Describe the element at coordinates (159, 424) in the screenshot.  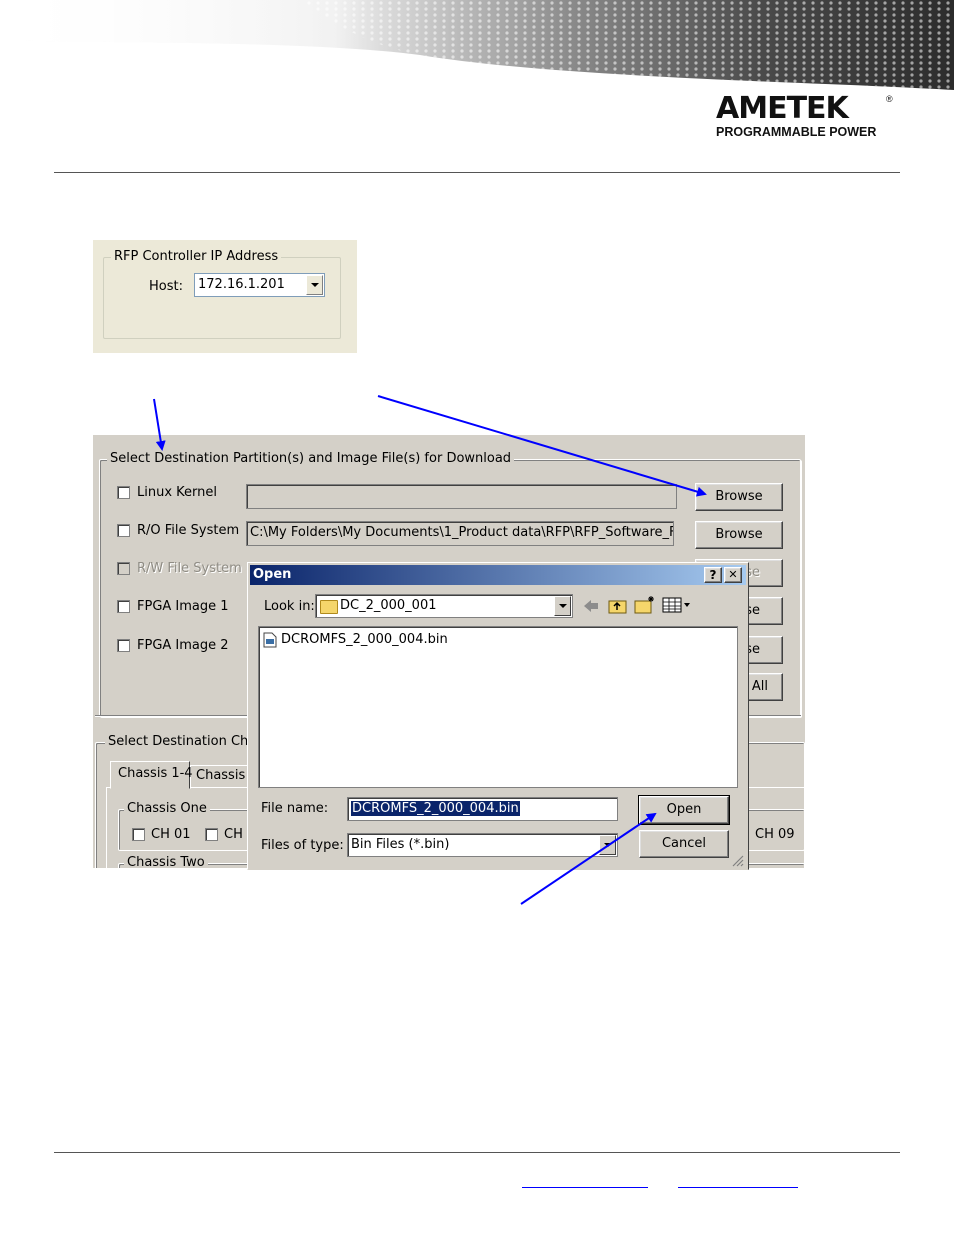
I see `arrow-to-partition-label` at that location.